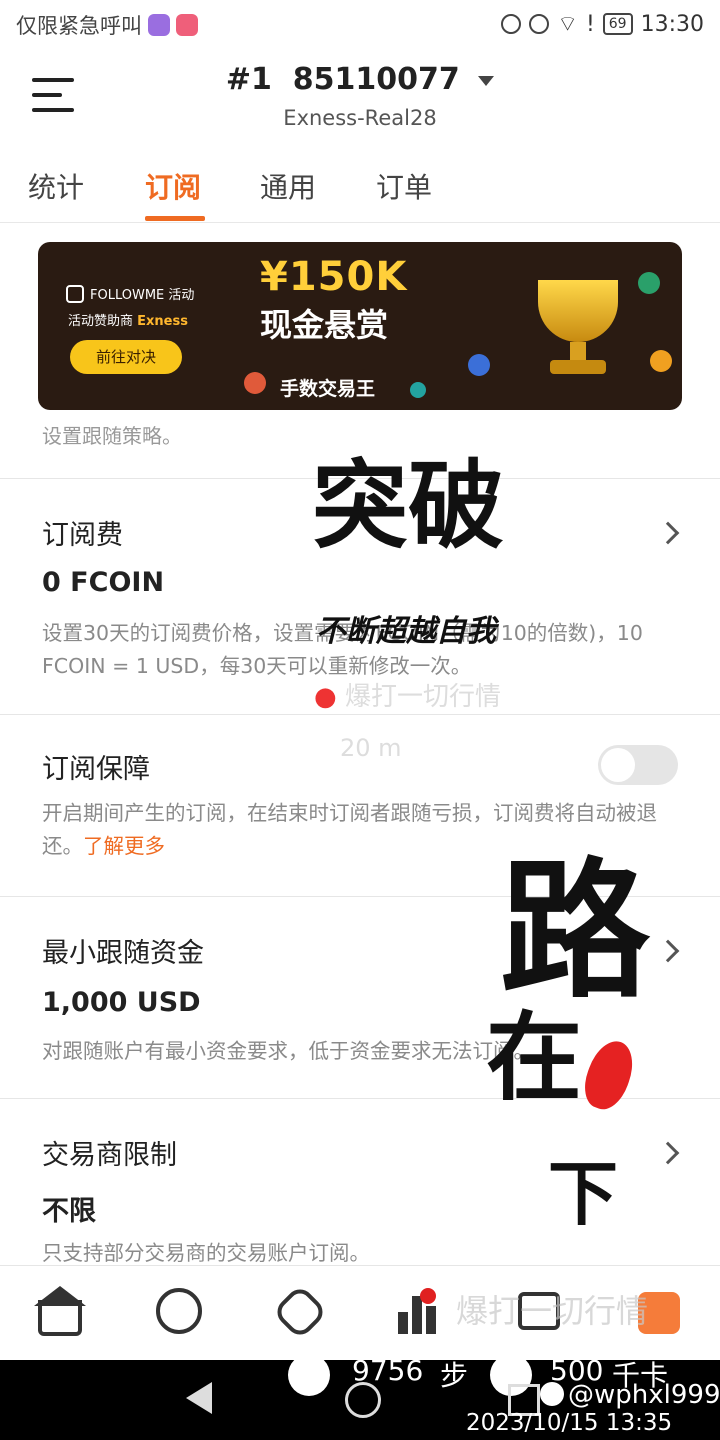 This screenshot has width=720, height=1440. Describe the element at coordinates (173, 186) in the screenshot. I see `tab-subscription: 订阅` at that location.